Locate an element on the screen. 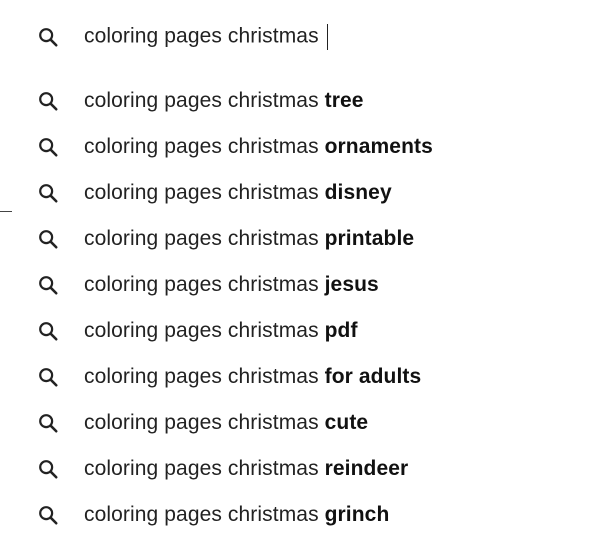 The image size is (589, 560). suggestion-text: coloring pages christmas for adults is located at coordinates (252, 377).